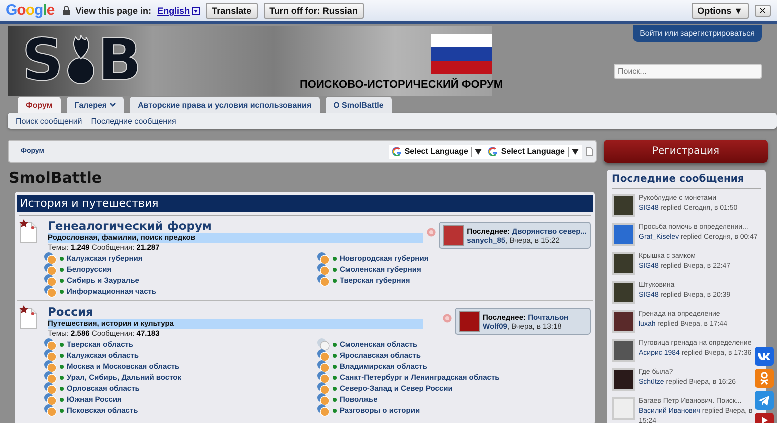  What do you see at coordinates (43, 60) in the screenshot?
I see `logo-letter: S` at bounding box center [43, 60].